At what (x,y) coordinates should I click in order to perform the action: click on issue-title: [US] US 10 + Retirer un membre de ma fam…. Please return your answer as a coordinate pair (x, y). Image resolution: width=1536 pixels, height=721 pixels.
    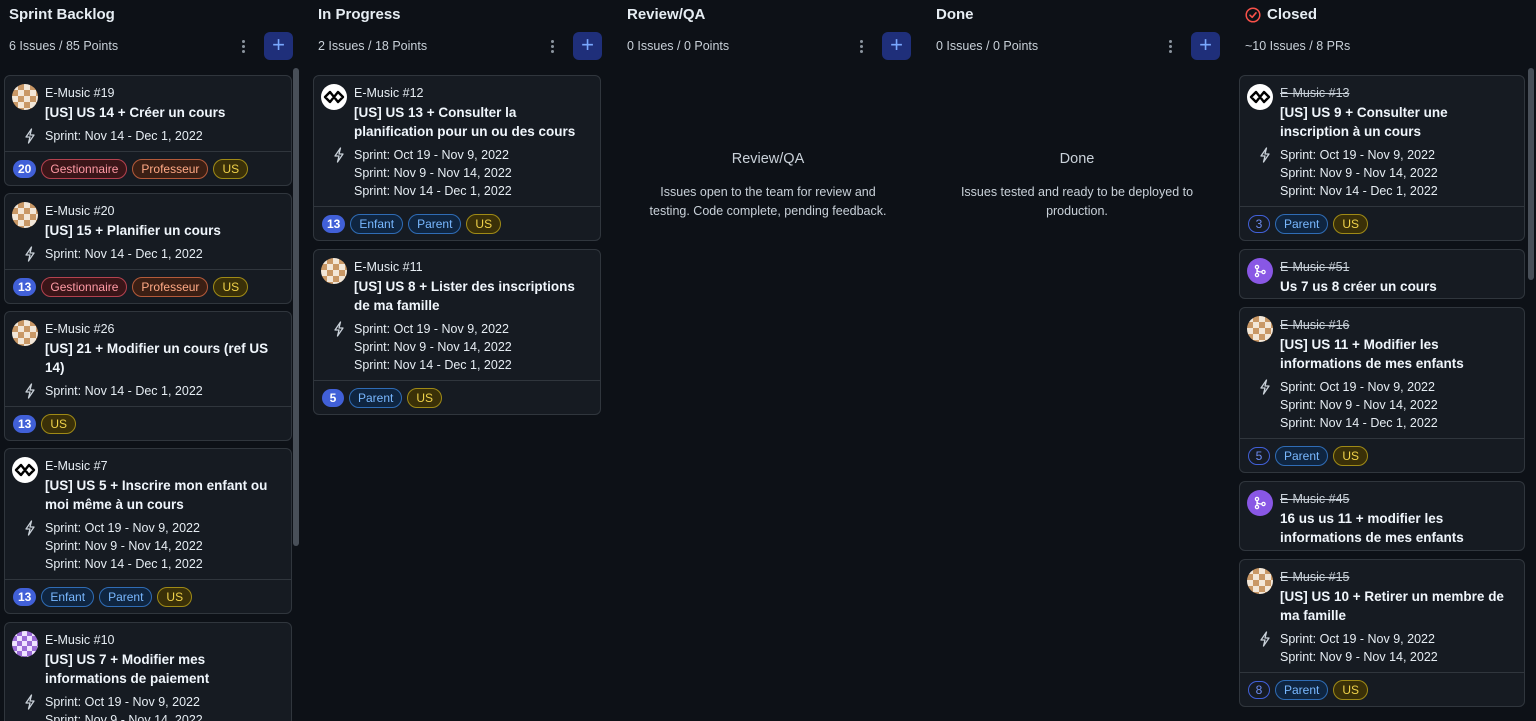
    Looking at the image, I should click on (1398, 606).